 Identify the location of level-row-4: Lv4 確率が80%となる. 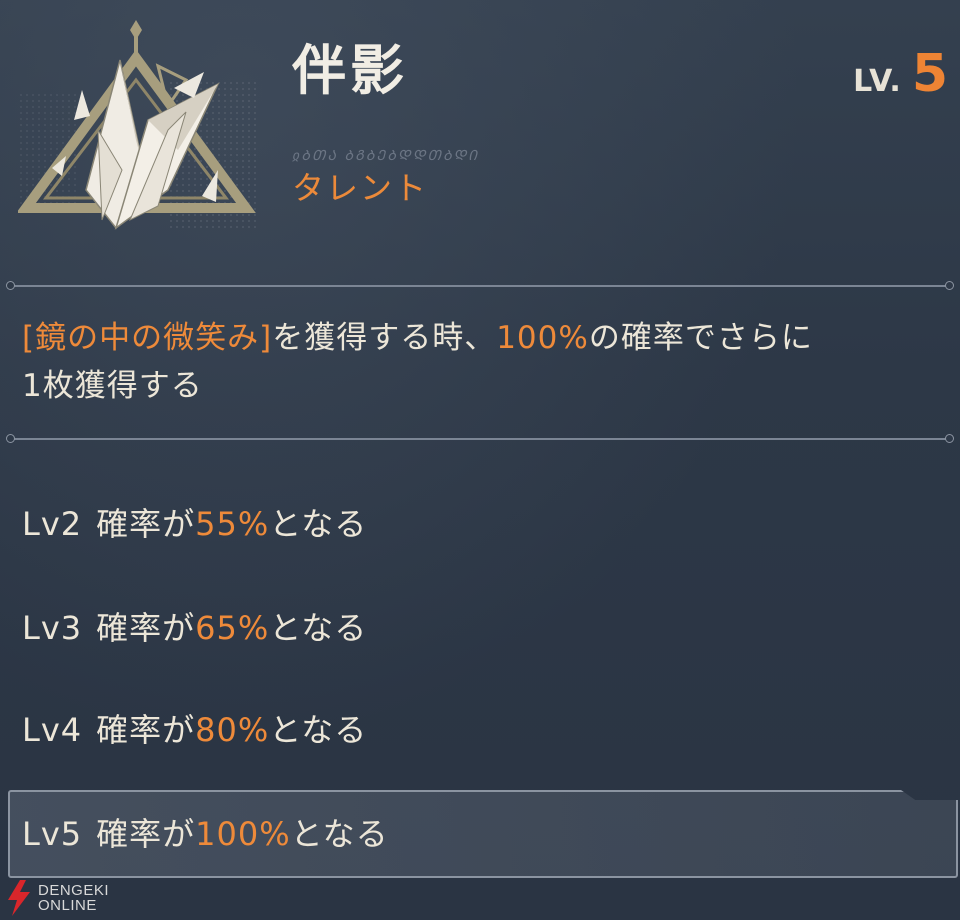
(194, 730).